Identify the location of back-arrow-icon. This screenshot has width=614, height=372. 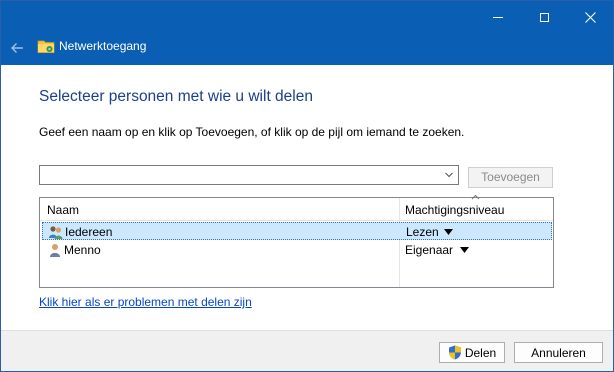
(17, 48).